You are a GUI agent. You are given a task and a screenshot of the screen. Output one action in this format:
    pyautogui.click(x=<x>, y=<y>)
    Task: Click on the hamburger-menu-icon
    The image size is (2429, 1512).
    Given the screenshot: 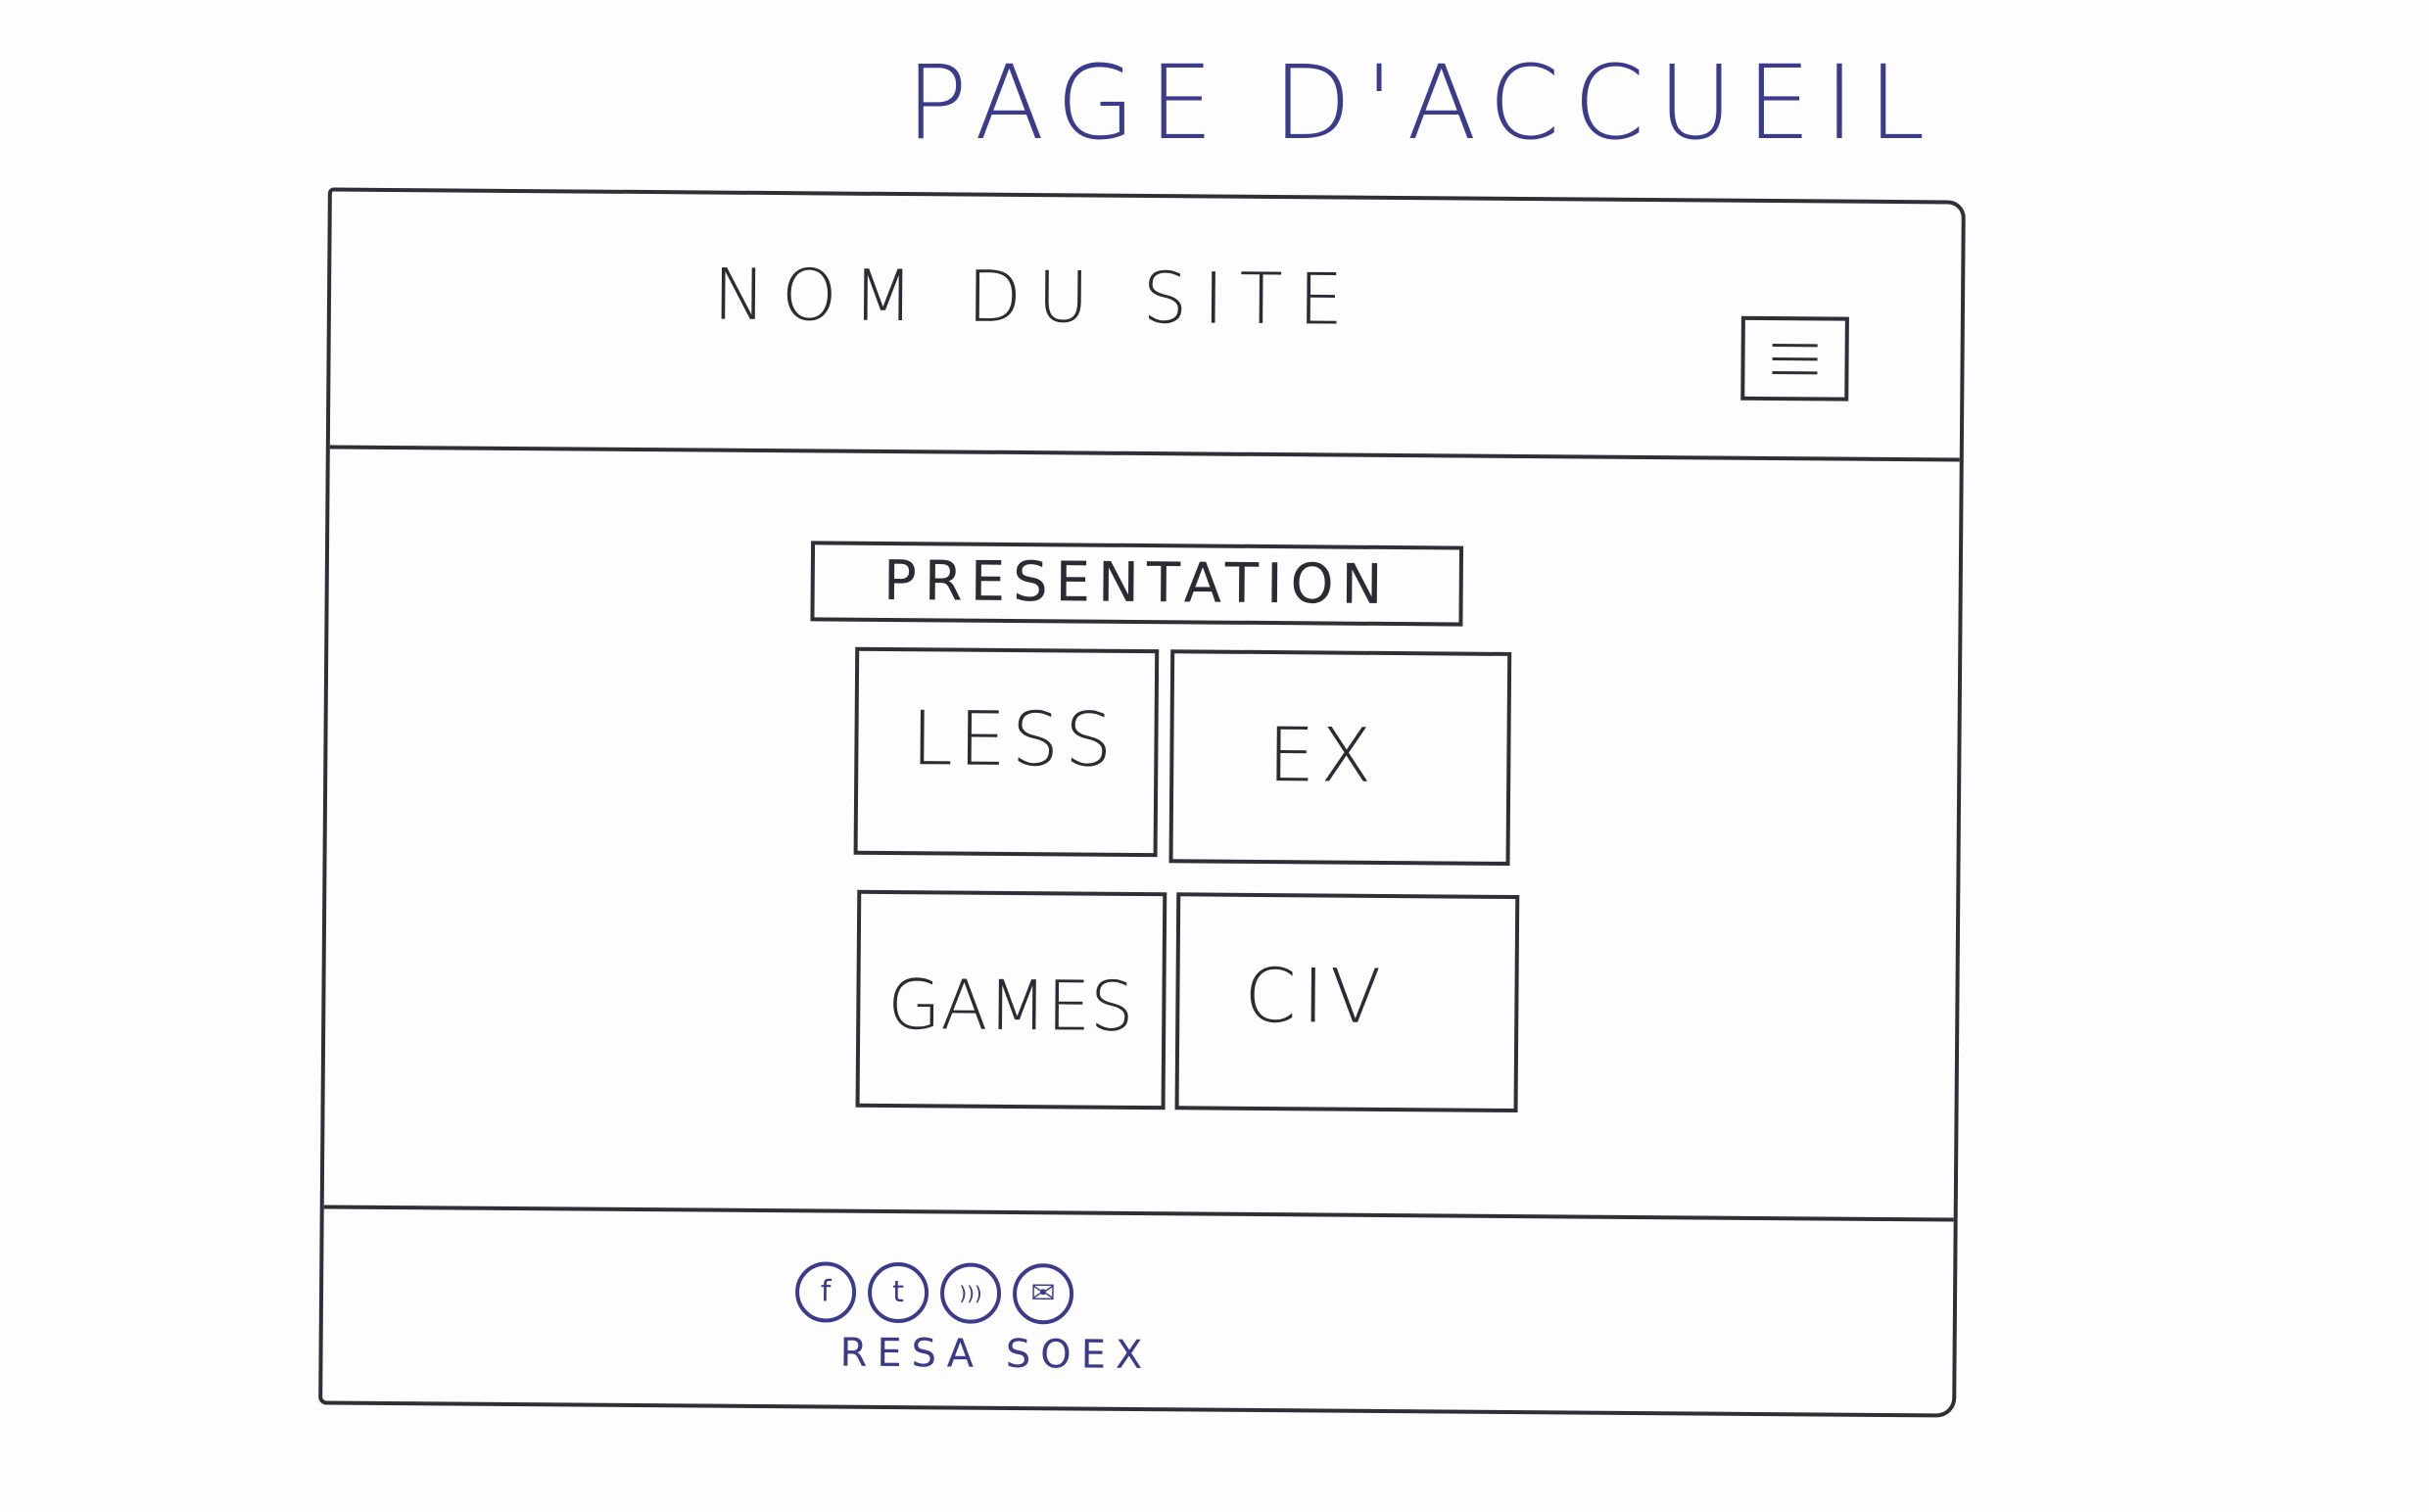 What is the action you would take?
    pyautogui.click(x=1795, y=358)
    